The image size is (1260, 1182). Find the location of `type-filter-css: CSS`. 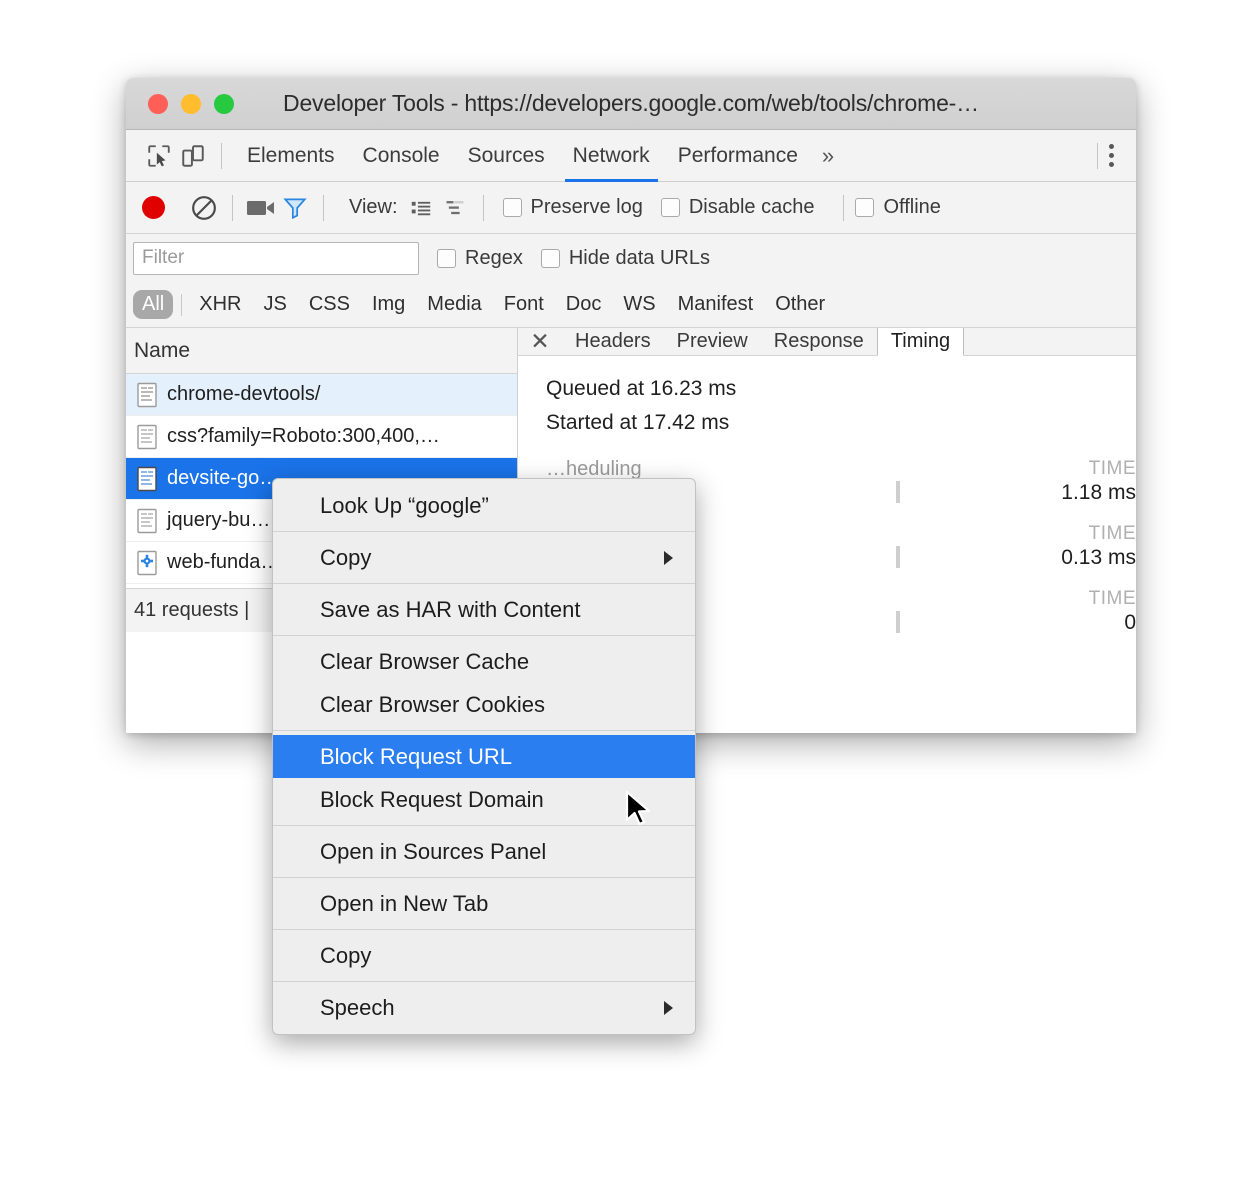

type-filter-css: CSS is located at coordinates (329, 304).